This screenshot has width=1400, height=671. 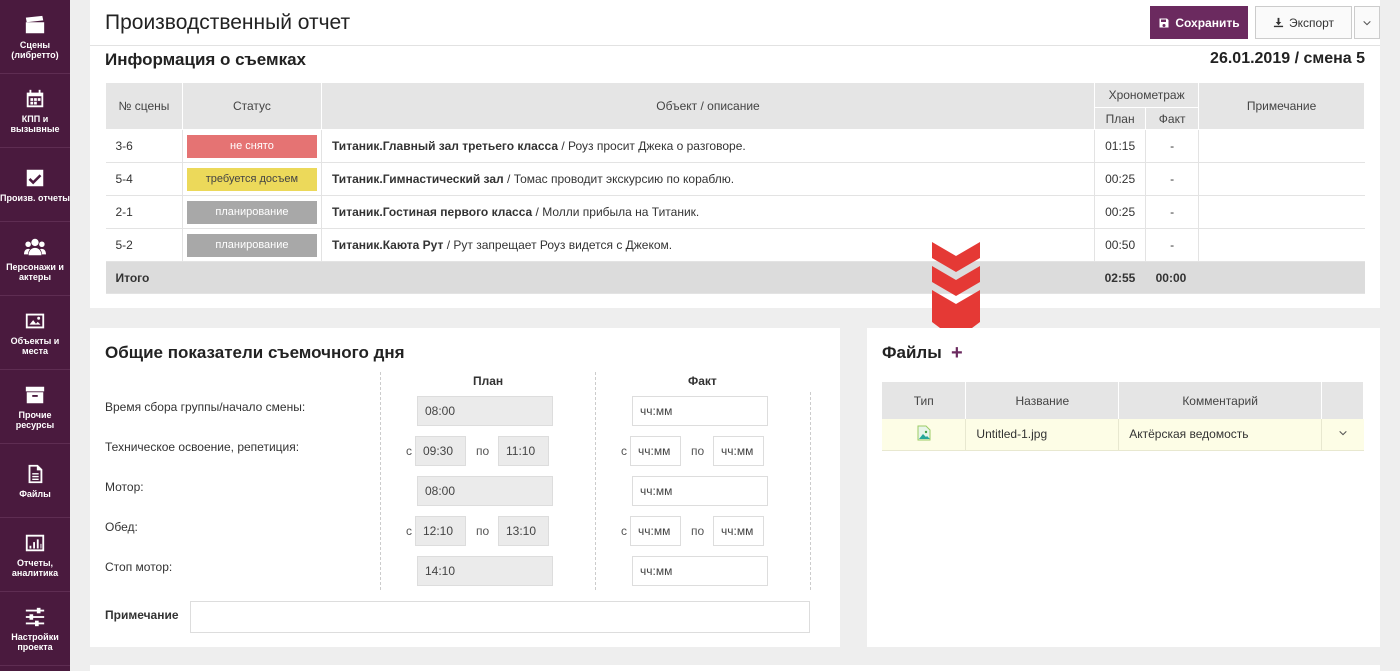 What do you see at coordinates (35, 641) in the screenshot?
I see `sidebar-item-label: Настройки проекта` at bounding box center [35, 641].